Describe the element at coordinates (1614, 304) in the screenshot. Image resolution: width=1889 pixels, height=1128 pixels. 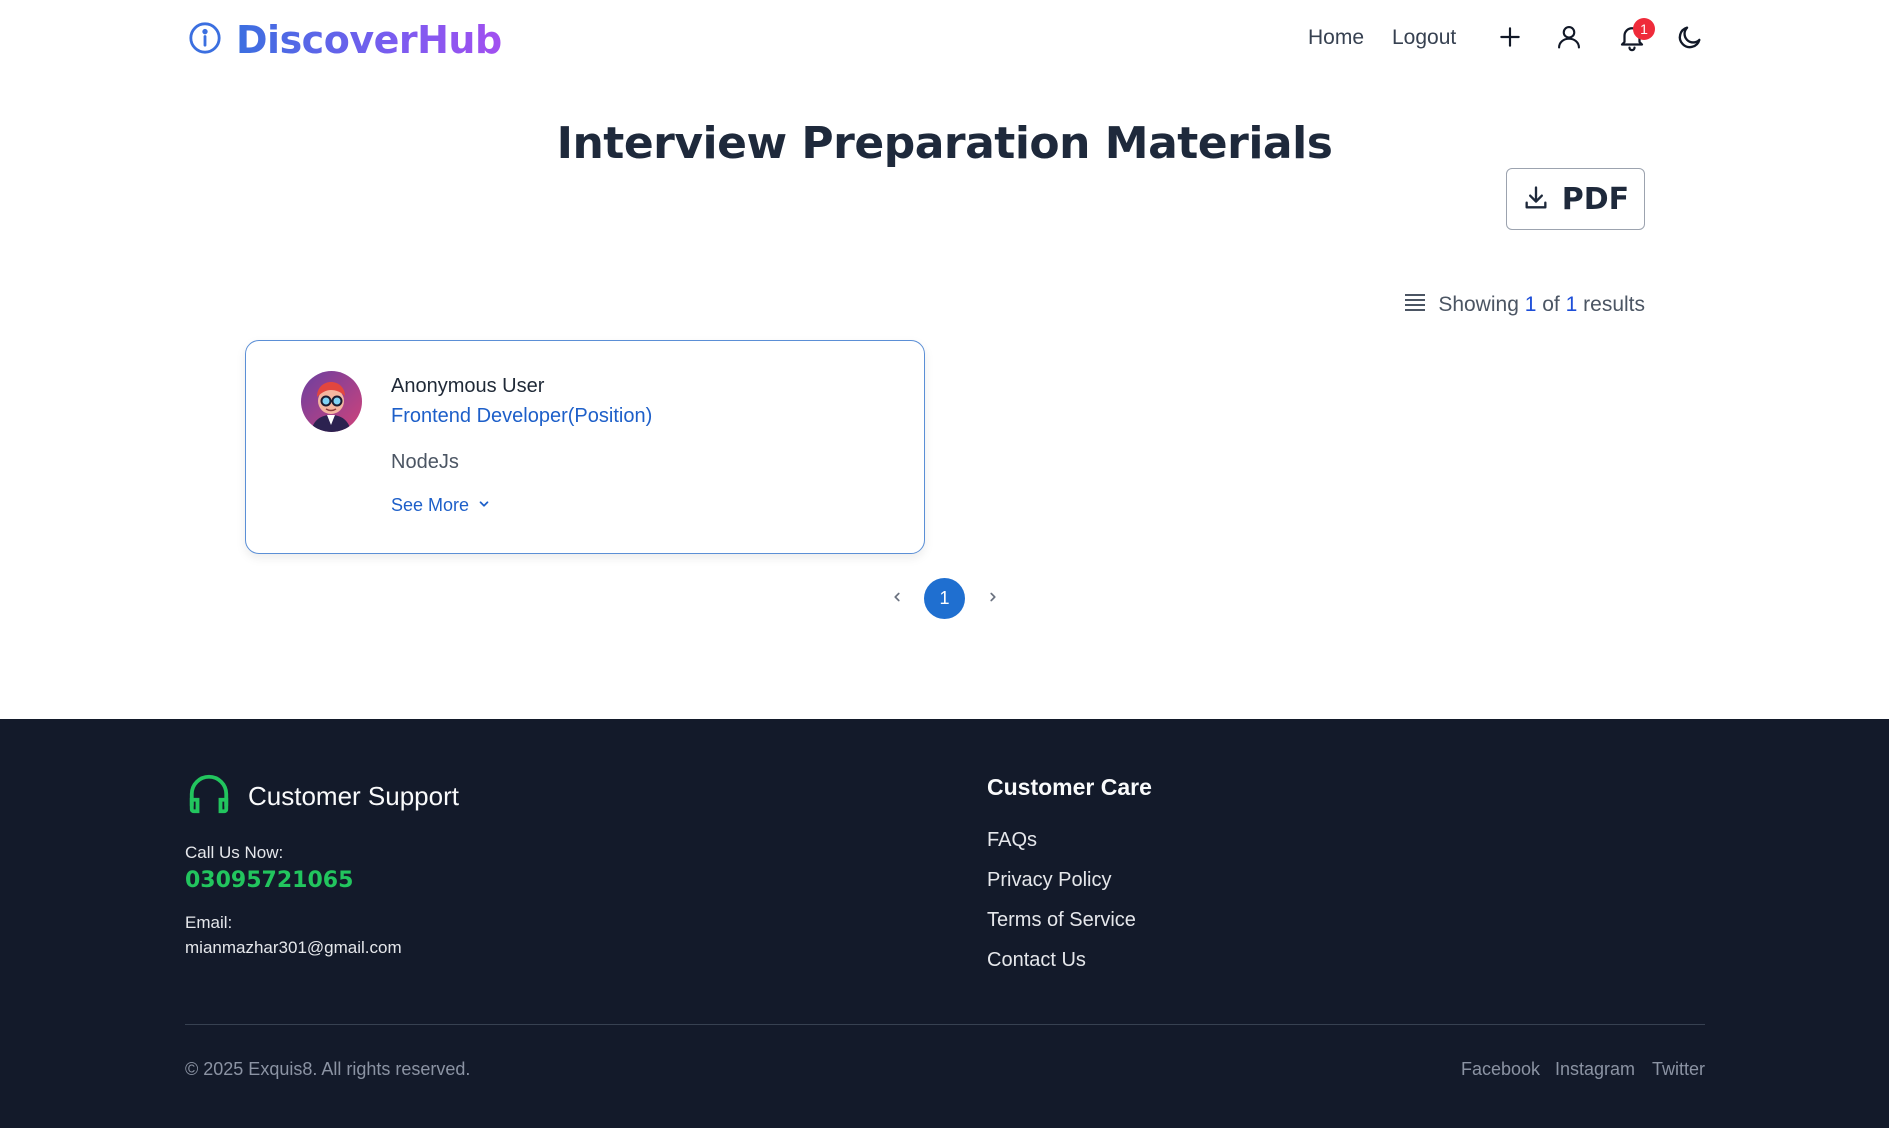
I see `results-suffix: results` at that location.